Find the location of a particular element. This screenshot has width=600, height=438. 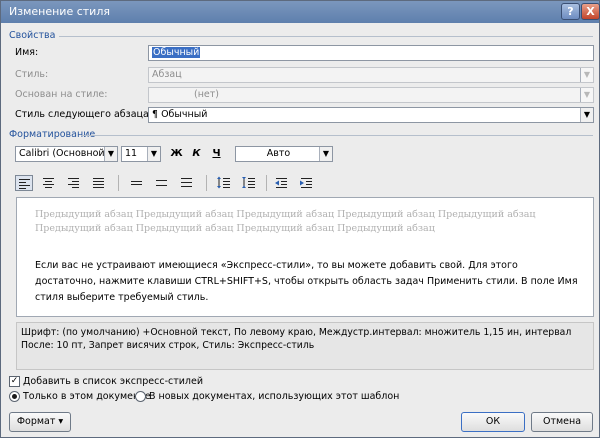

new-documents-radio is located at coordinates (140, 396).